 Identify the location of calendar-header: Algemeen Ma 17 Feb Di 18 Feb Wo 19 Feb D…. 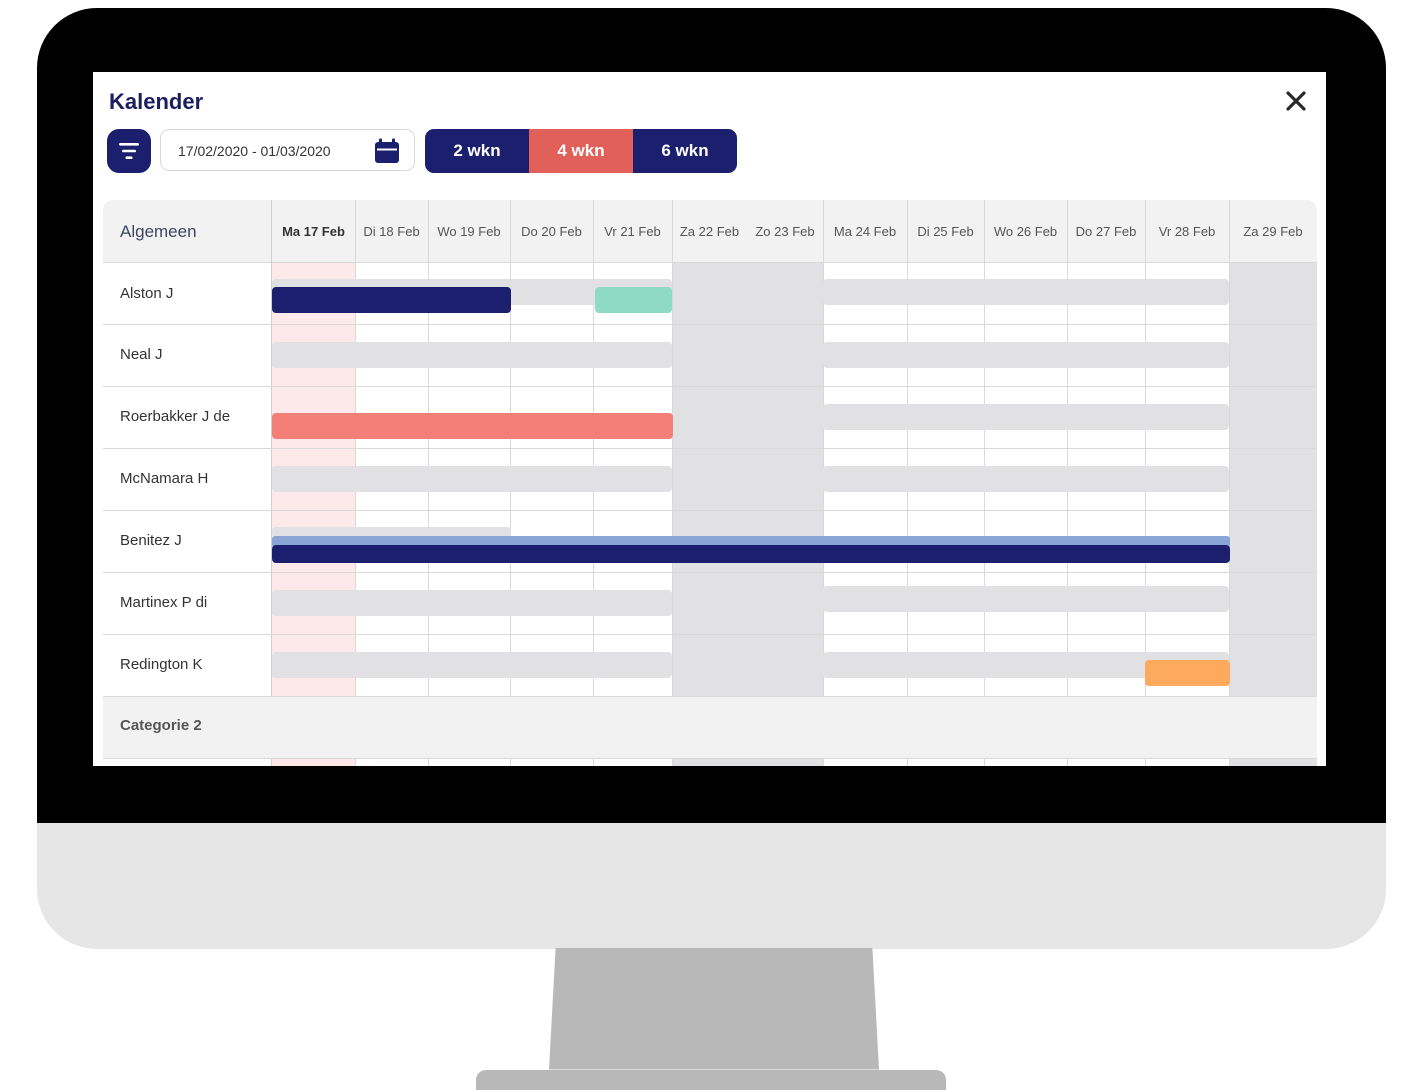
(710, 231).